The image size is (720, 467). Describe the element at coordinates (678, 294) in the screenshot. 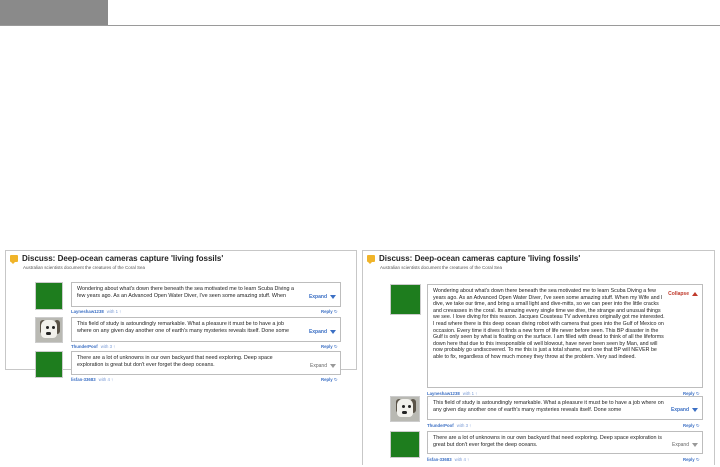

I see `collapse-label: Collapse` at that location.